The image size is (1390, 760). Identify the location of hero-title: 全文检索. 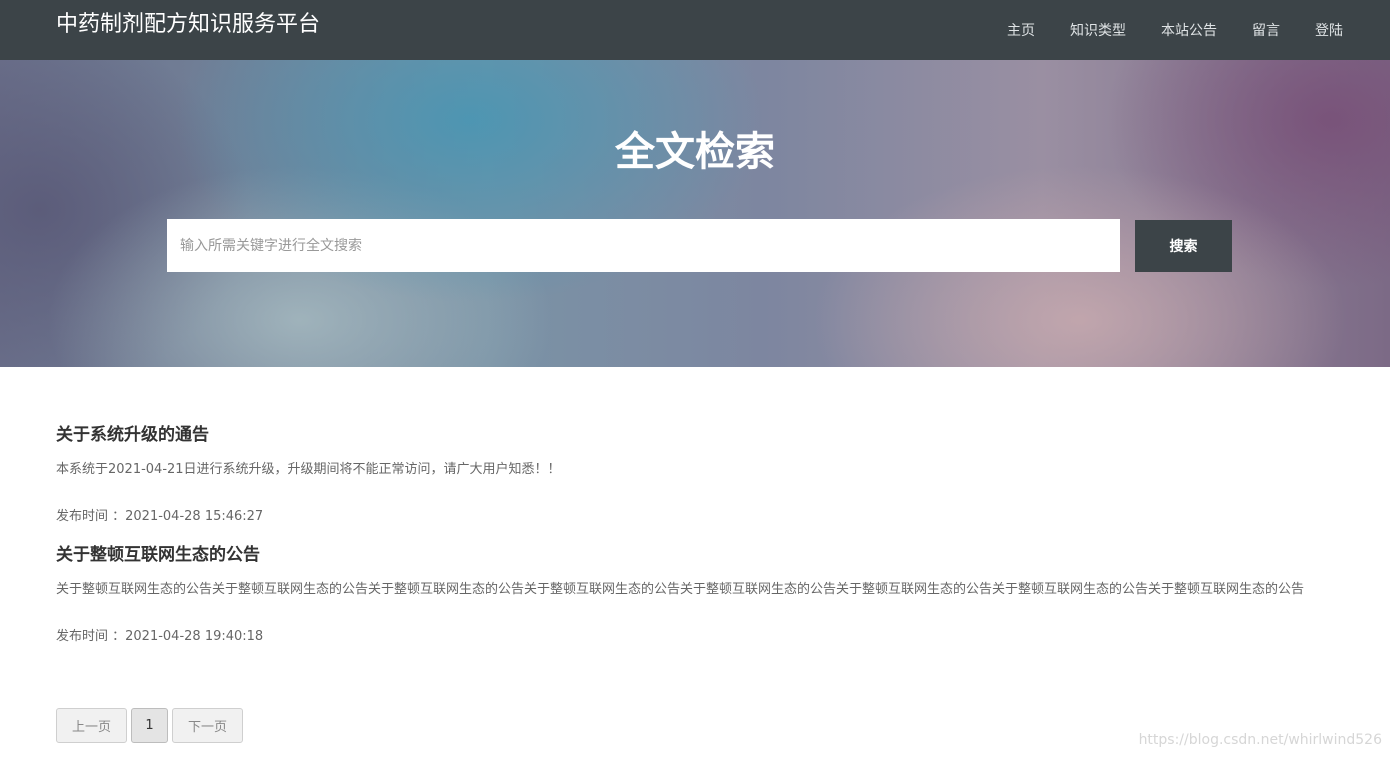
(695, 152).